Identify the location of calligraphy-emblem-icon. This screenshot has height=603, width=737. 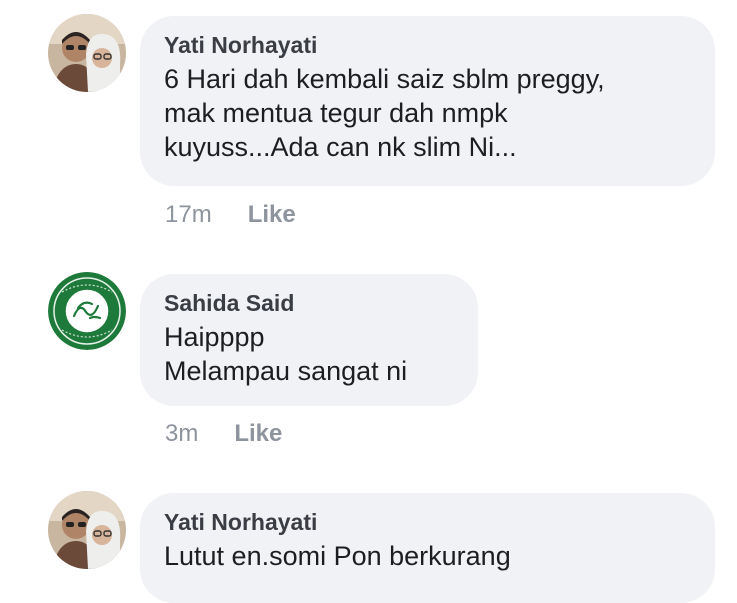
(87, 311).